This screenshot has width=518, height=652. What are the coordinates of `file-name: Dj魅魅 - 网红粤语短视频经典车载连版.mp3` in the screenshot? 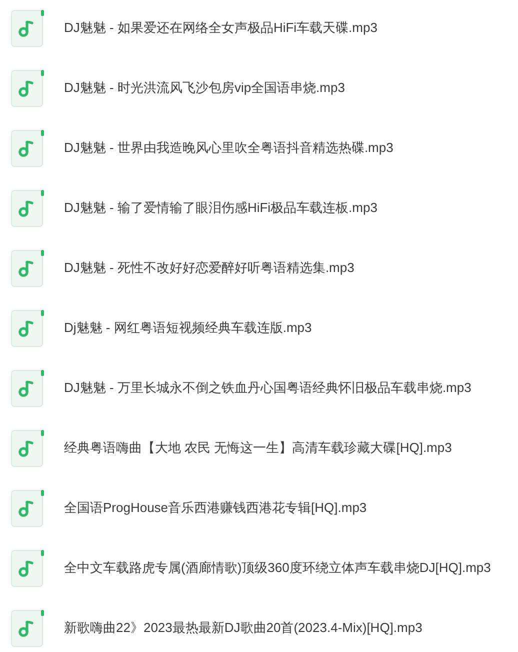 It's located at (188, 328).